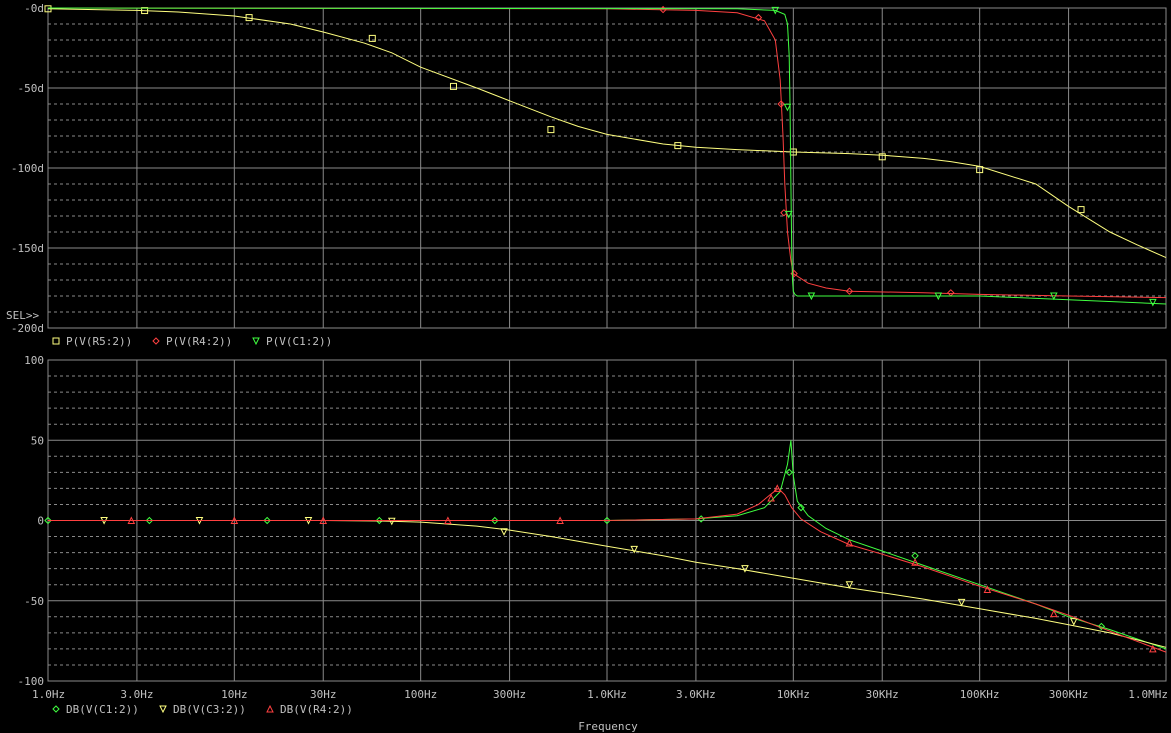 The image size is (1171, 733). What do you see at coordinates (40, 521) in the screenshot?
I see `magnitude-y-tick-label: 0` at bounding box center [40, 521].